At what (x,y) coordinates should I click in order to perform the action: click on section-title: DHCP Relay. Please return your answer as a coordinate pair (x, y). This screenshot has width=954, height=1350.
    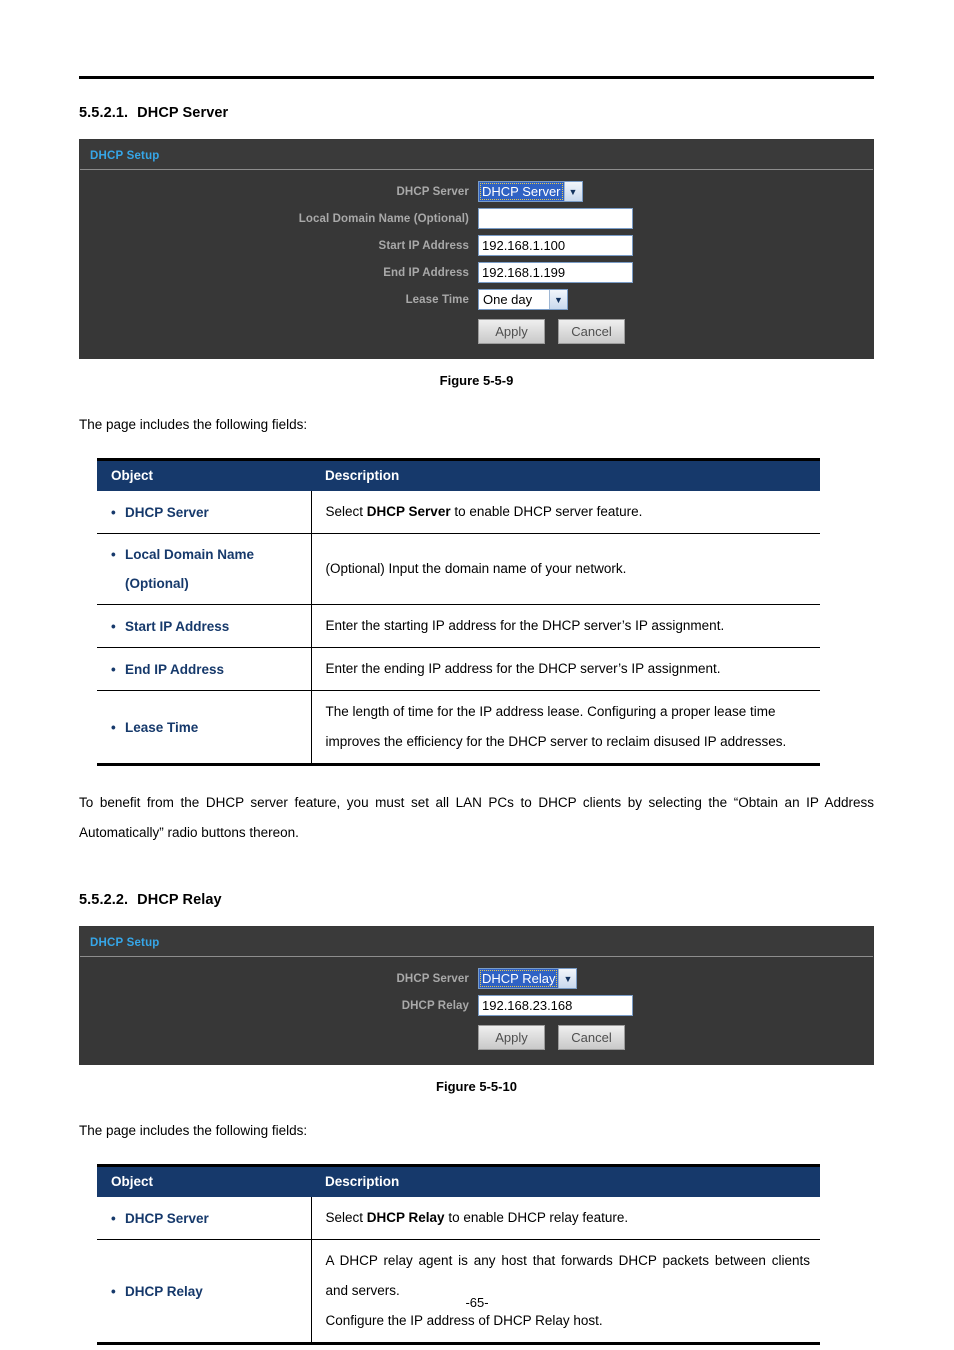
    Looking at the image, I should click on (179, 900).